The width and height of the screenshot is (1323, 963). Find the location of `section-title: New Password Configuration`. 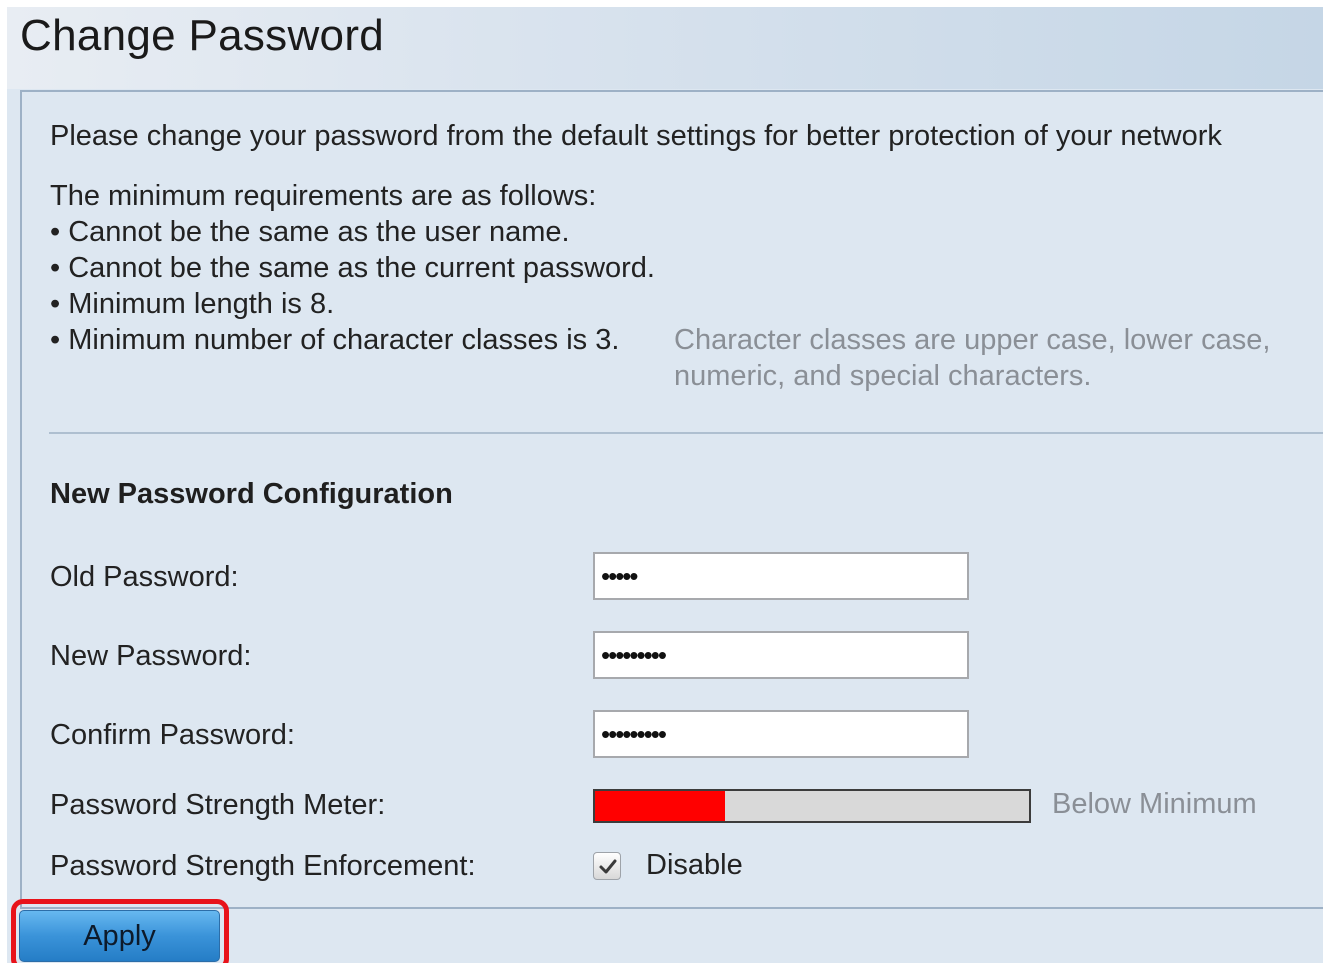

section-title: New Password Configuration is located at coordinates (251, 494).